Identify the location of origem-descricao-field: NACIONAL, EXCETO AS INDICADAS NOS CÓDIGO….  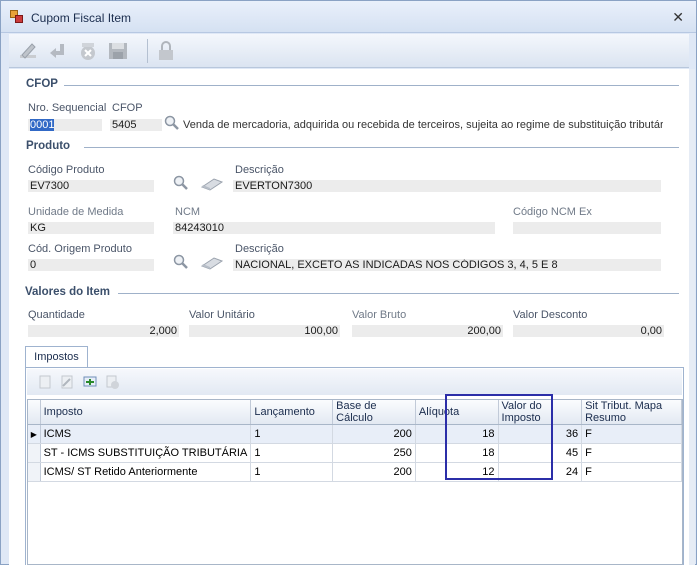
(447, 265).